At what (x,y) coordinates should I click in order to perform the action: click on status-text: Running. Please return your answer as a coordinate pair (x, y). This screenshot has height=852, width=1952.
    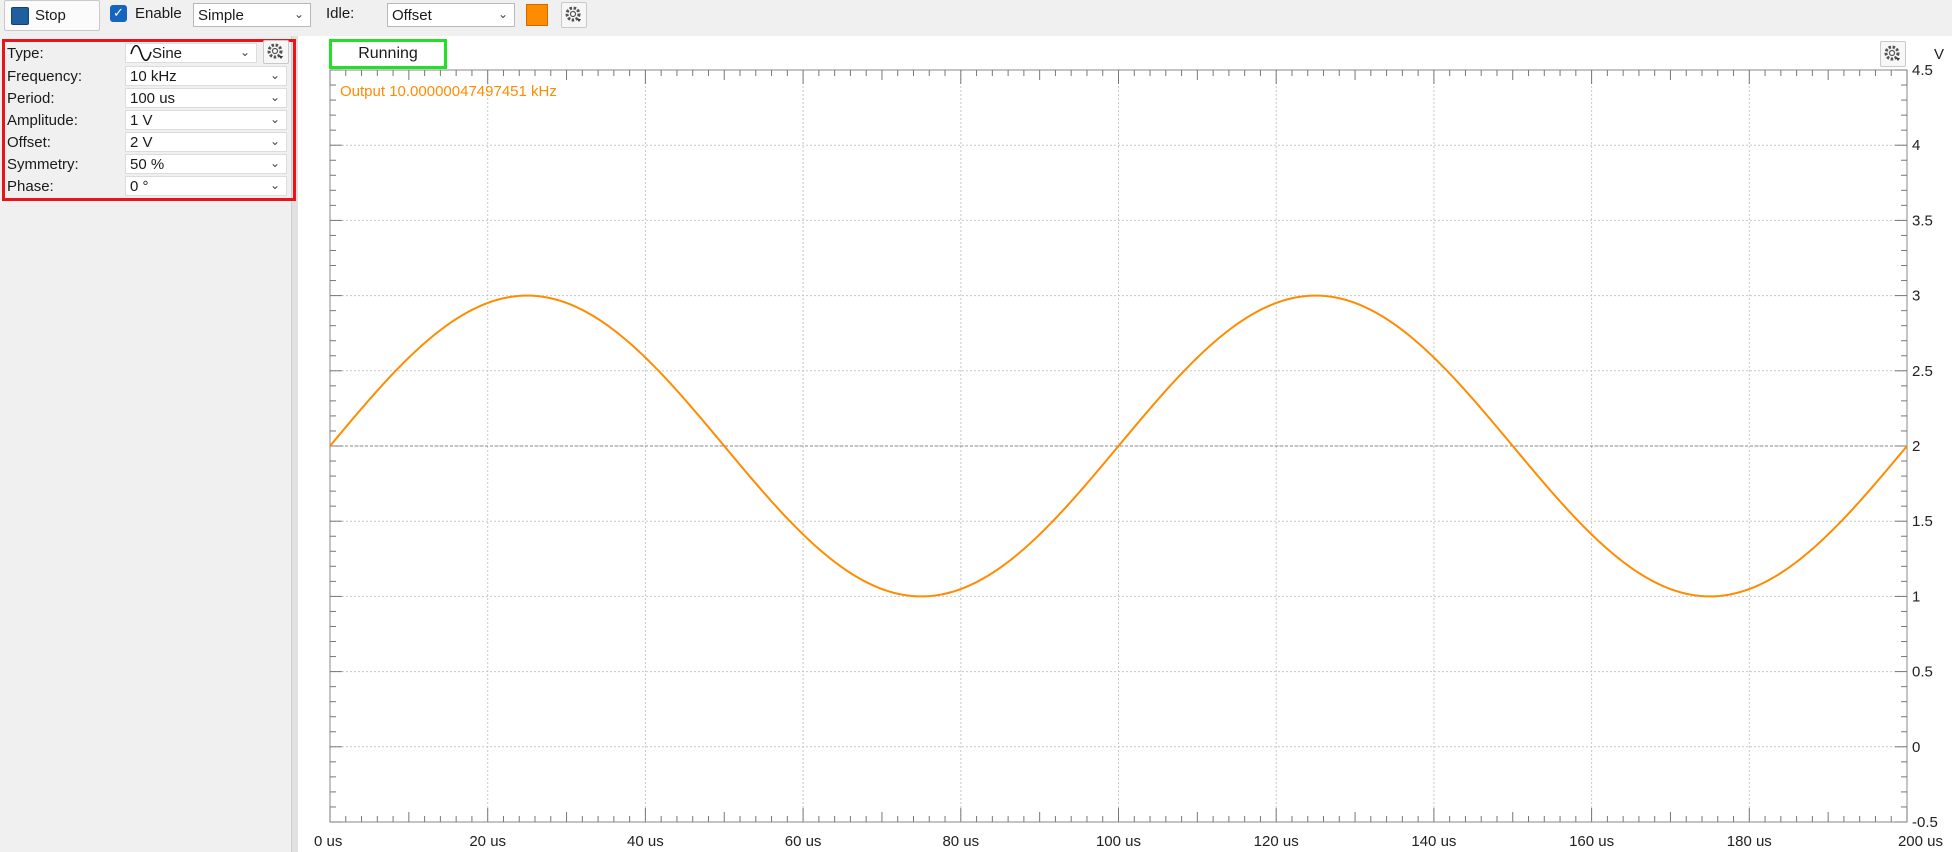
    Looking at the image, I should click on (388, 53).